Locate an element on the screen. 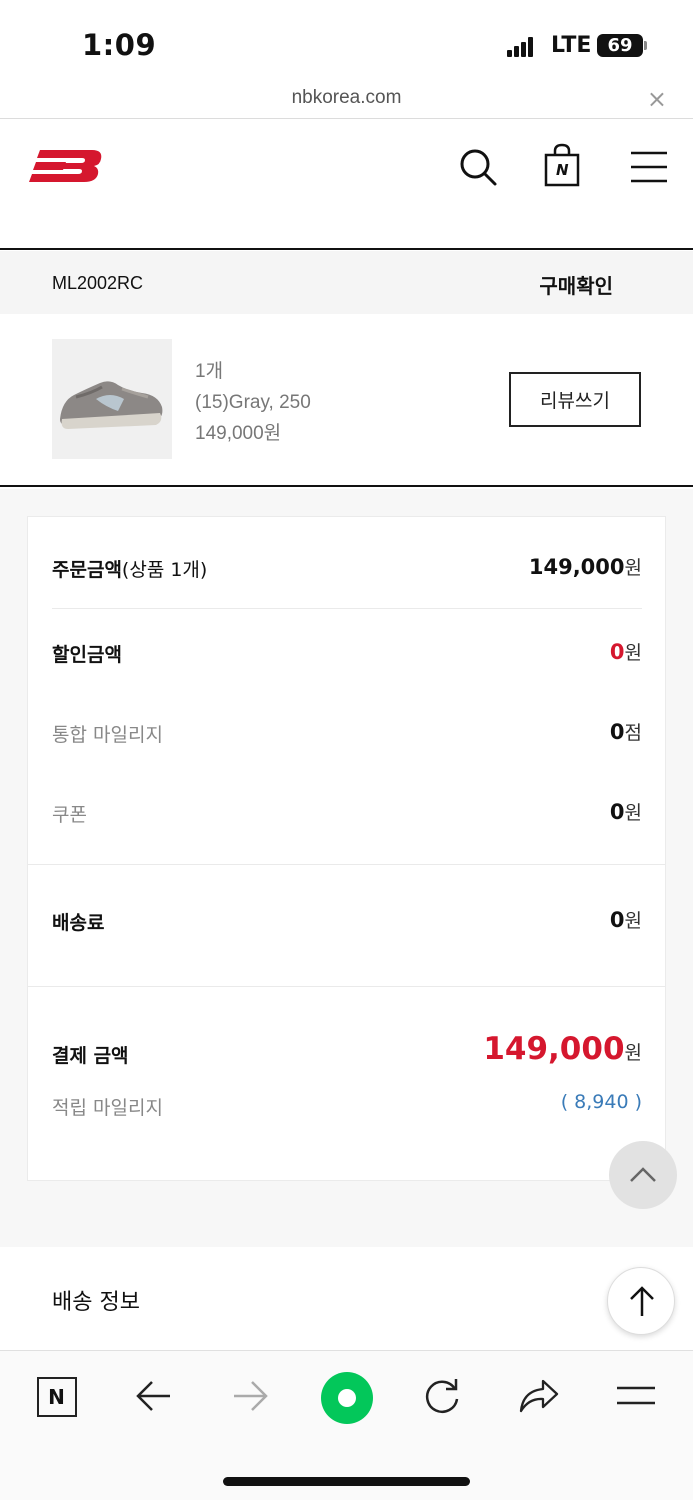 The width and height of the screenshot is (693, 1500). discount-value: 0원 is located at coordinates (625, 652).